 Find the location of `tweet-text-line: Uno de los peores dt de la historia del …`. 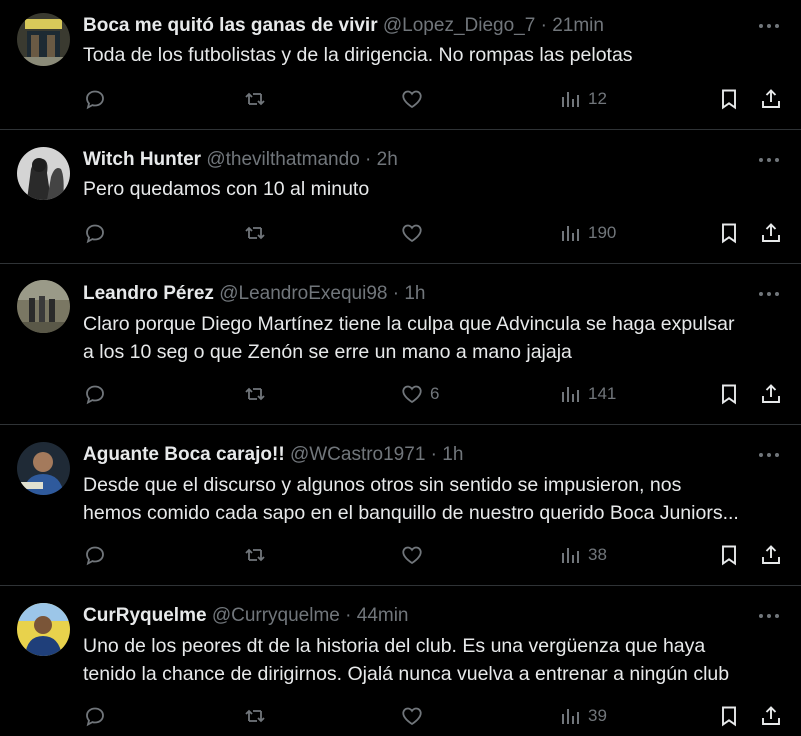

tweet-text-line: Uno de los peores dt de la historia del … is located at coordinates (394, 646).